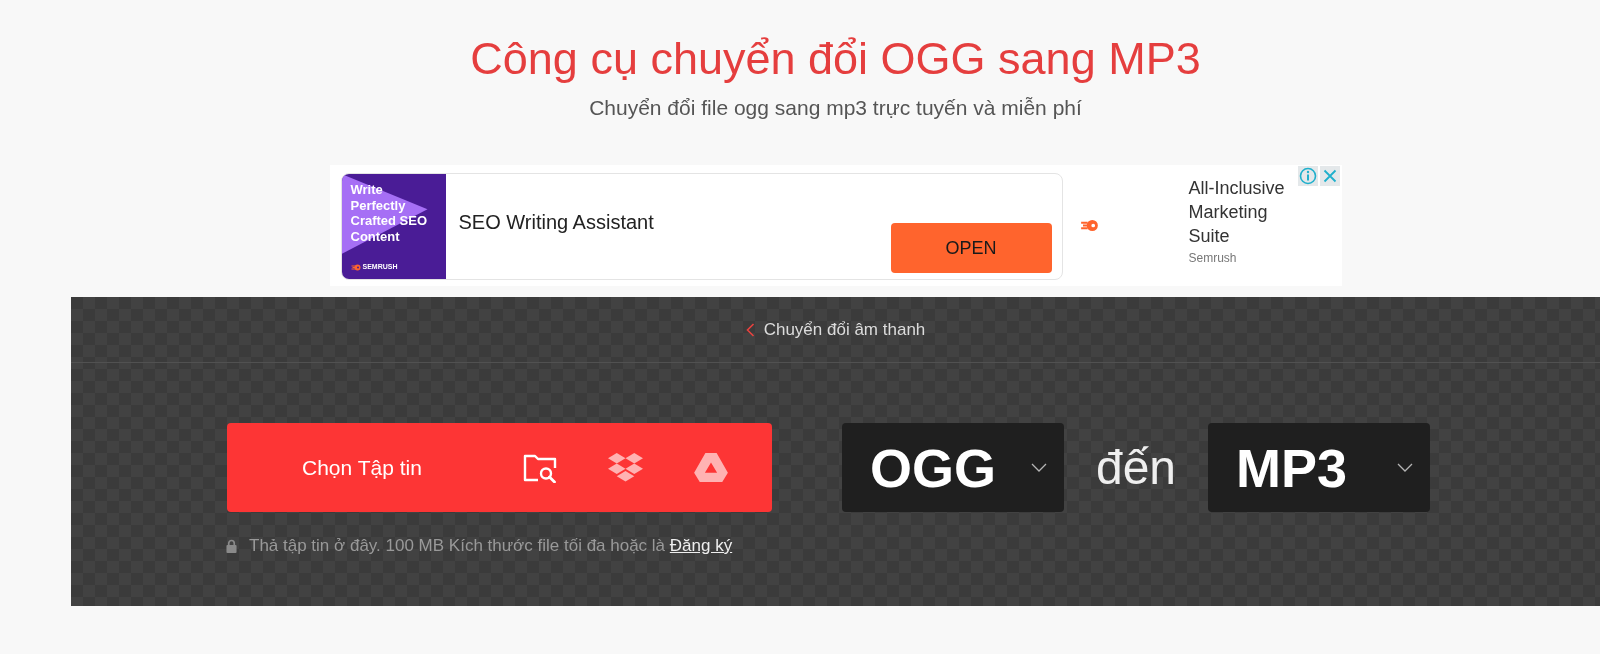 The width and height of the screenshot is (1600, 654). Describe the element at coordinates (1237, 212) in the screenshot. I see `ad-tagline: All-Inclusive Marketing Suite` at that location.